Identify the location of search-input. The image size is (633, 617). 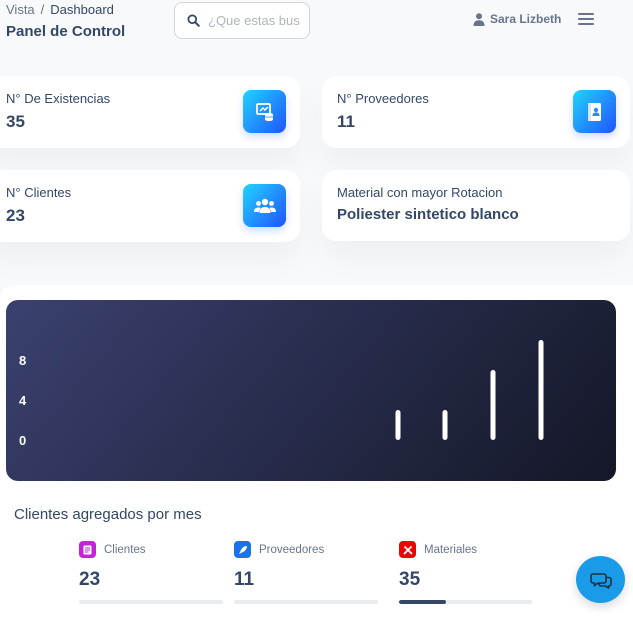
(255, 20).